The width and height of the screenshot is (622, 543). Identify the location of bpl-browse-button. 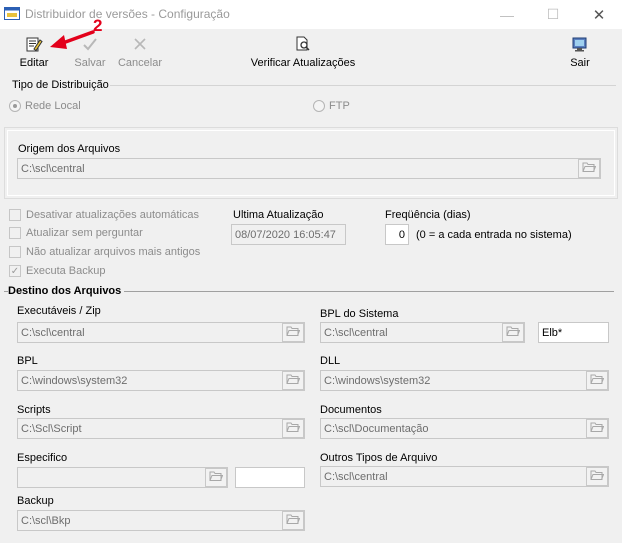
(293, 380).